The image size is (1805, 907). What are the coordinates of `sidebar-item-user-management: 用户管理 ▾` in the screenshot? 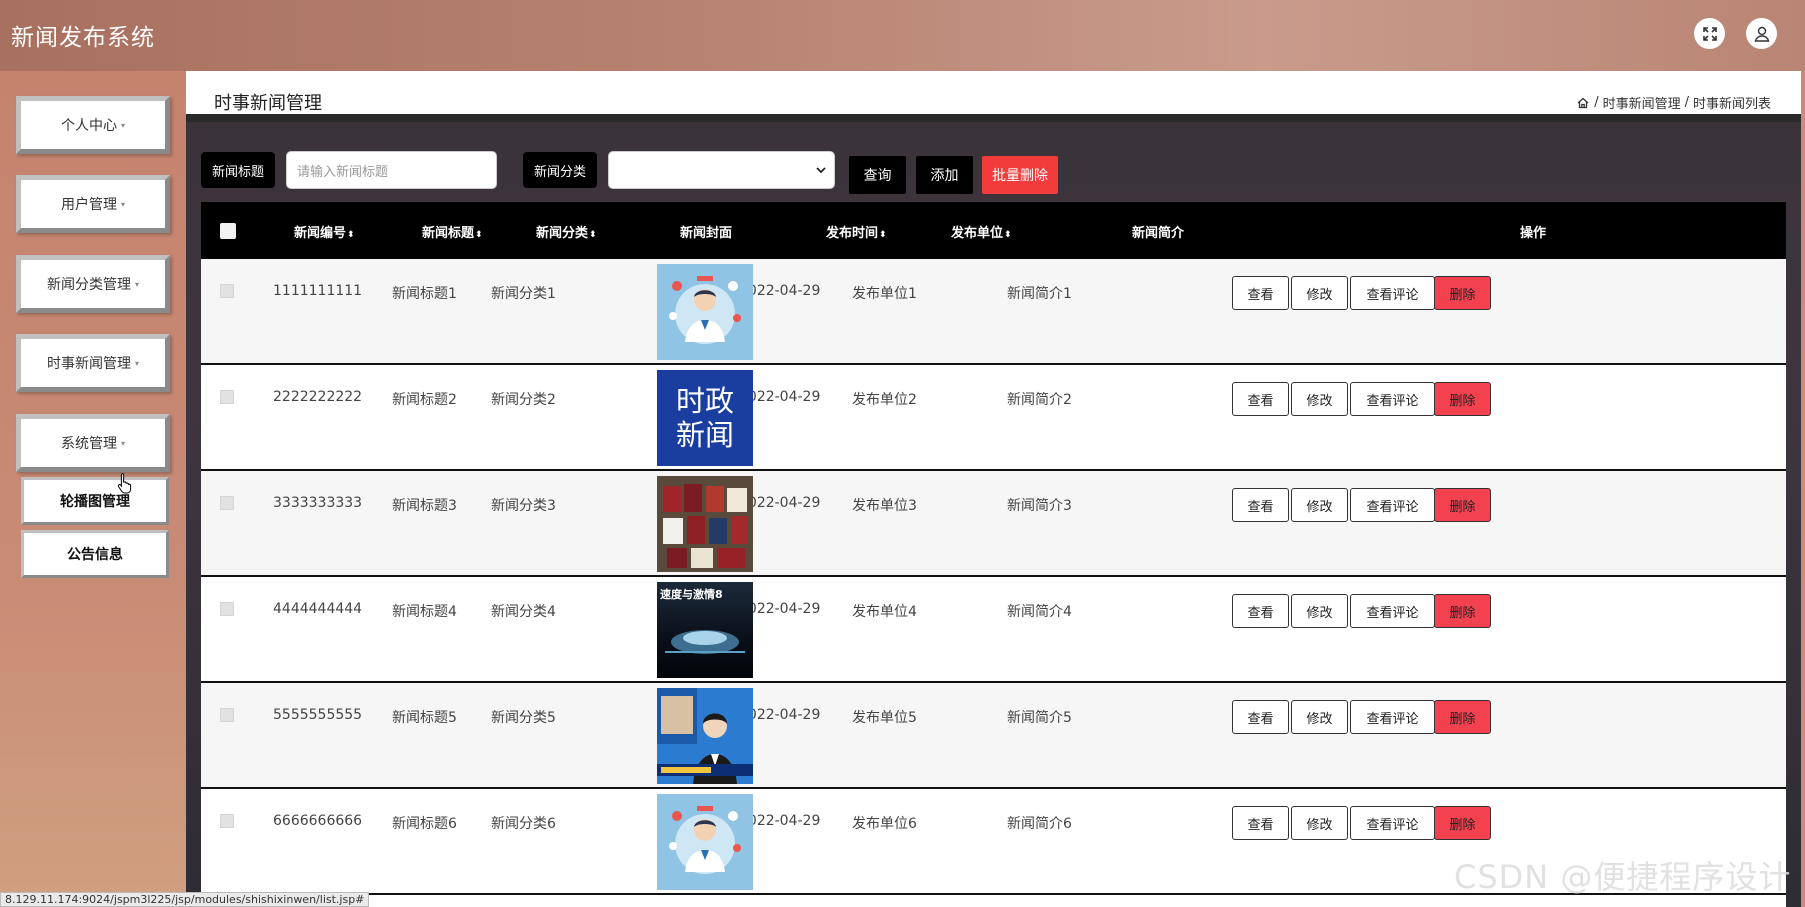 It's located at (93, 204).